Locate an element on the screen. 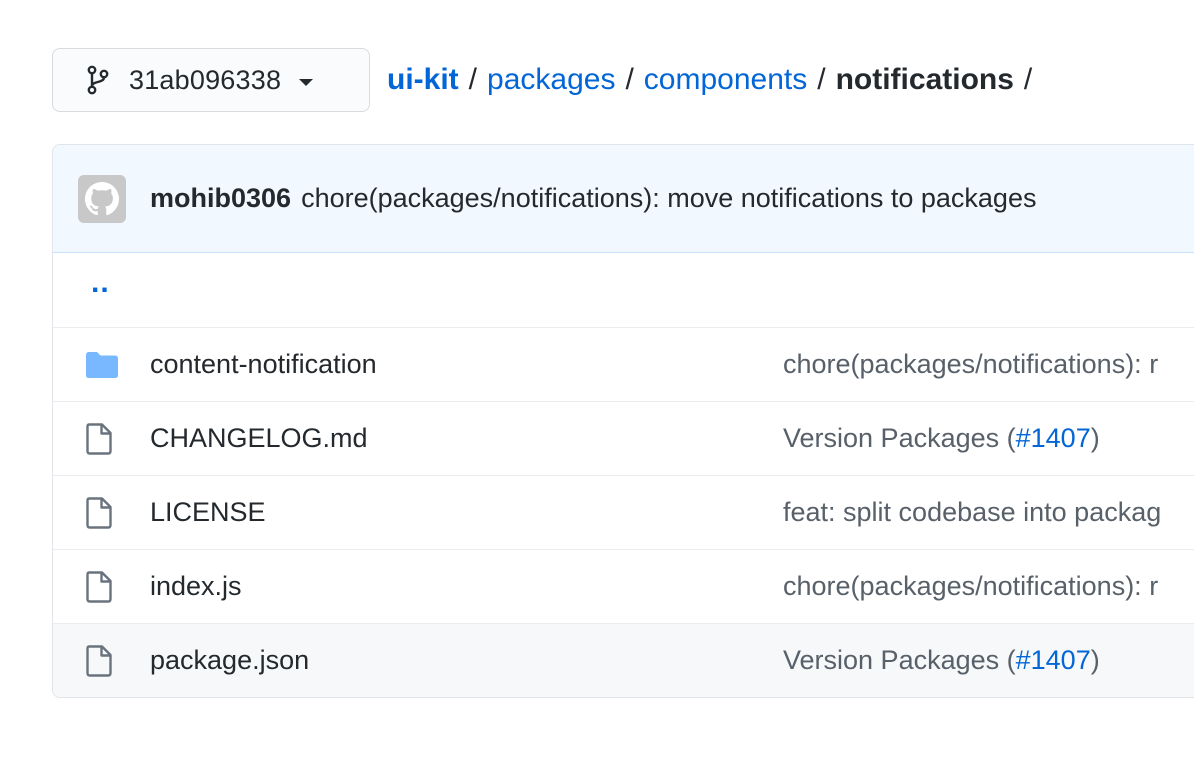 The image size is (1194, 758). branch-select-button: 31ab096338 is located at coordinates (211, 80).